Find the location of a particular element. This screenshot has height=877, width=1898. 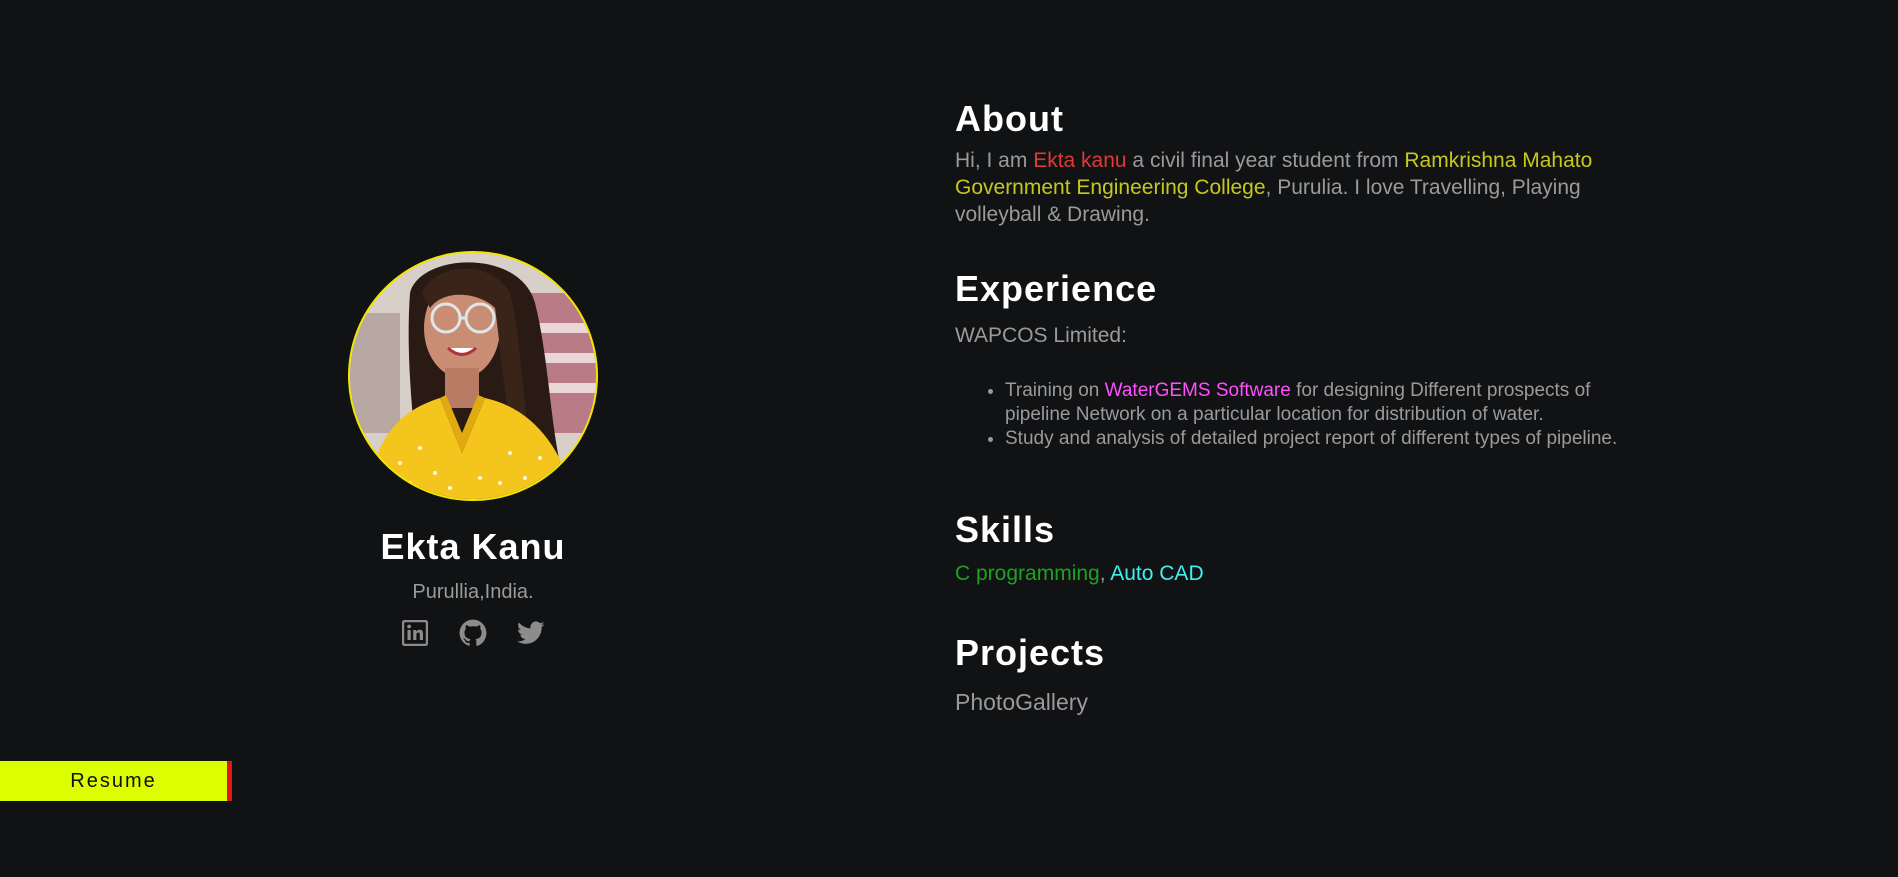

about-name-highlight: Ekta kanu is located at coordinates (1080, 161).